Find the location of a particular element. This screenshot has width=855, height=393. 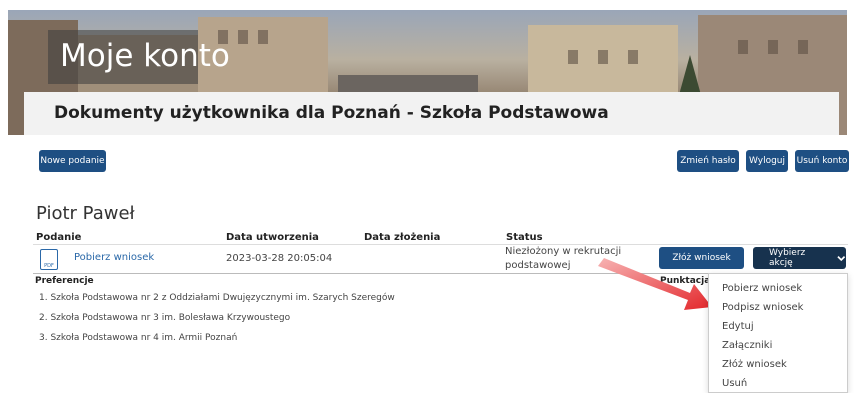

change-password-button: Zmień hasło is located at coordinates (708, 161).